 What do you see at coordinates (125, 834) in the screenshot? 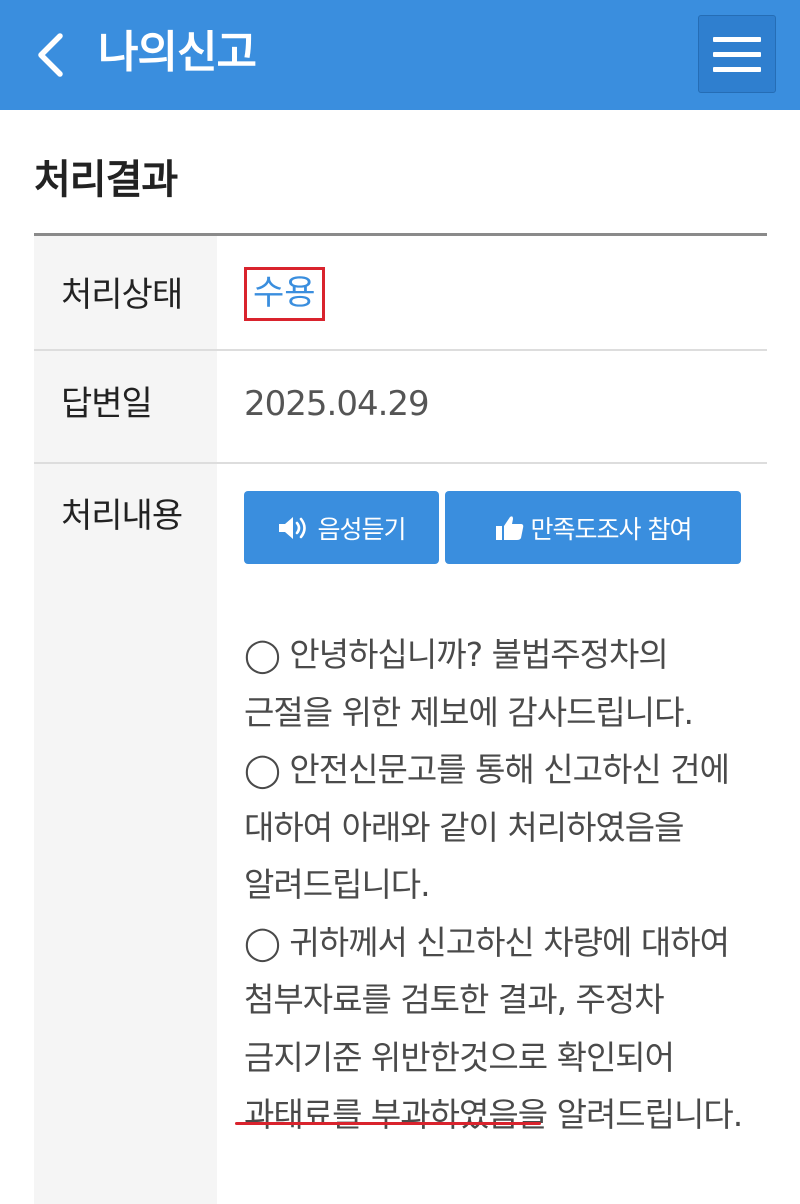
I see `content-label: 처리내용` at bounding box center [125, 834].